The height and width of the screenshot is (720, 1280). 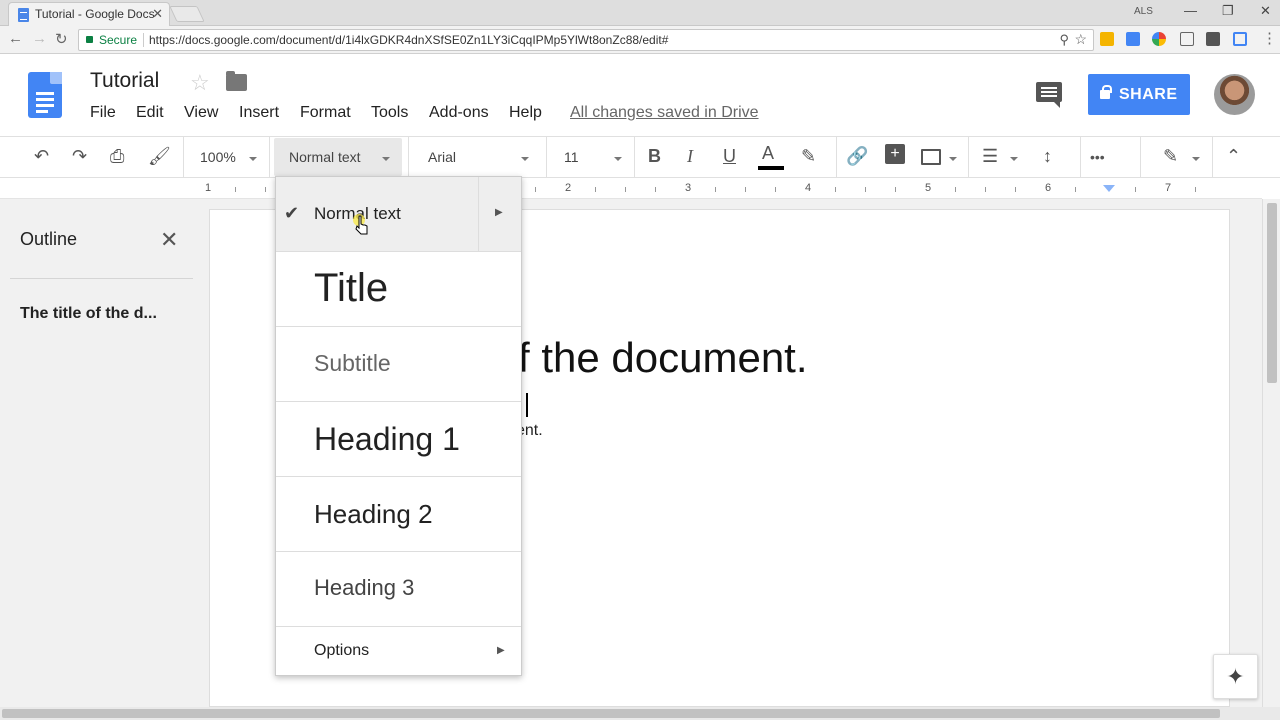 I want to click on ruler: 1 1 2 3 4 5 6 7, so click(x=631, y=189).